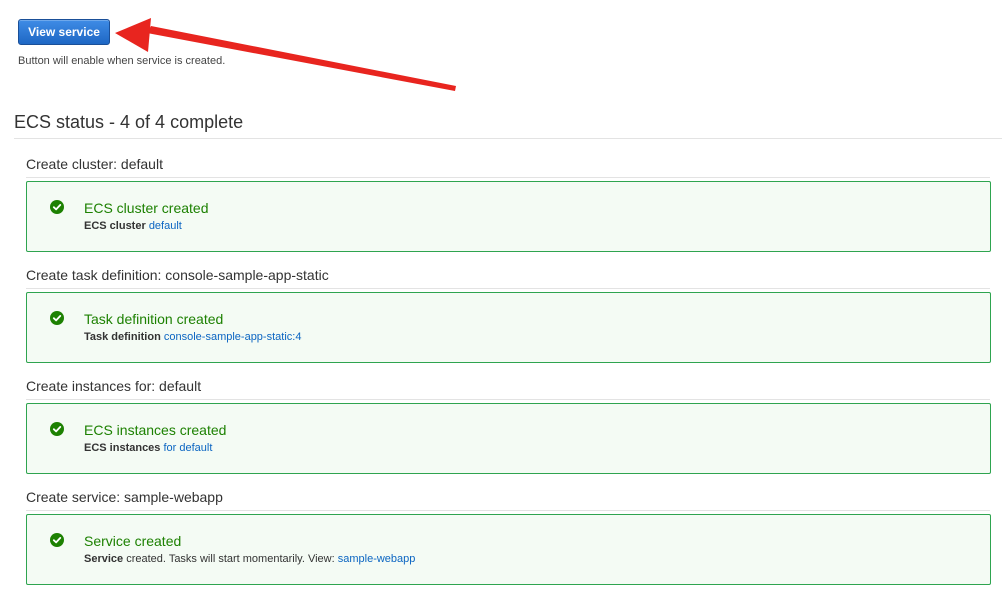 The height and width of the screenshot is (598, 1002). I want to click on status-box-cluster: ECS cluster created ECS cluster default, so click(508, 216).